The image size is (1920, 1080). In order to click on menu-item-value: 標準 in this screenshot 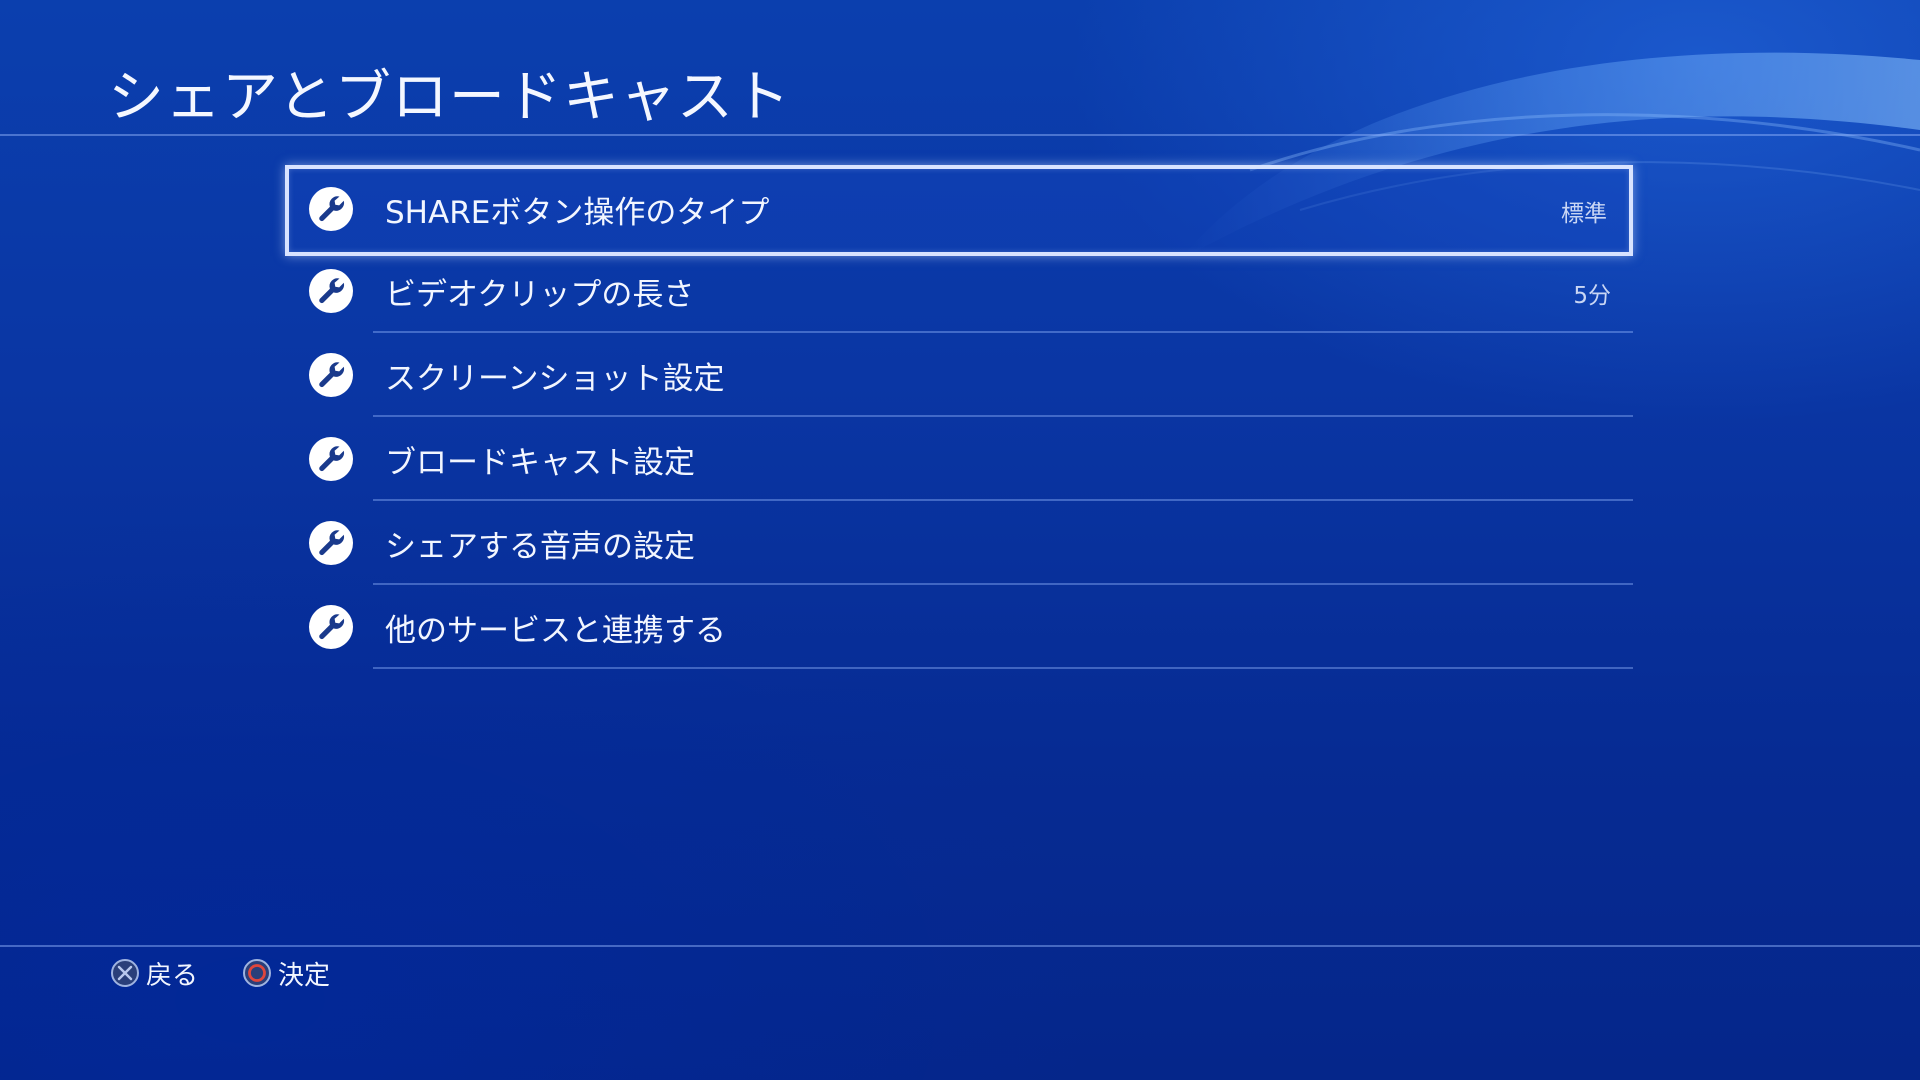, I will do `click(1584, 214)`.